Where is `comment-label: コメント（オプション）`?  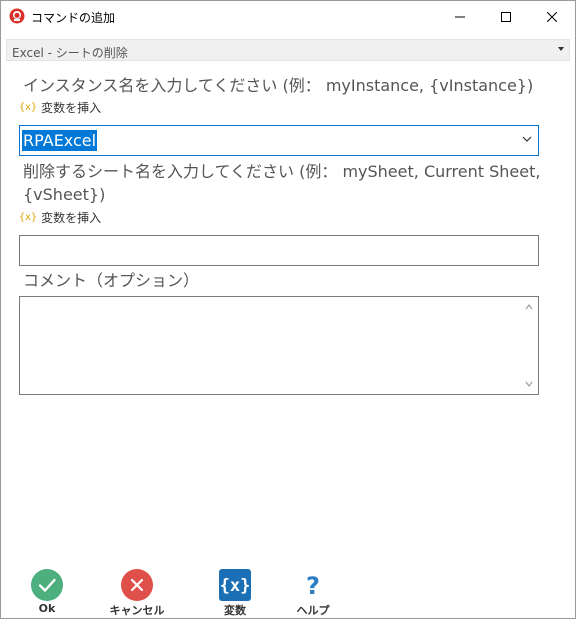
comment-label: コメント（オプション） is located at coordinates (111, 280).